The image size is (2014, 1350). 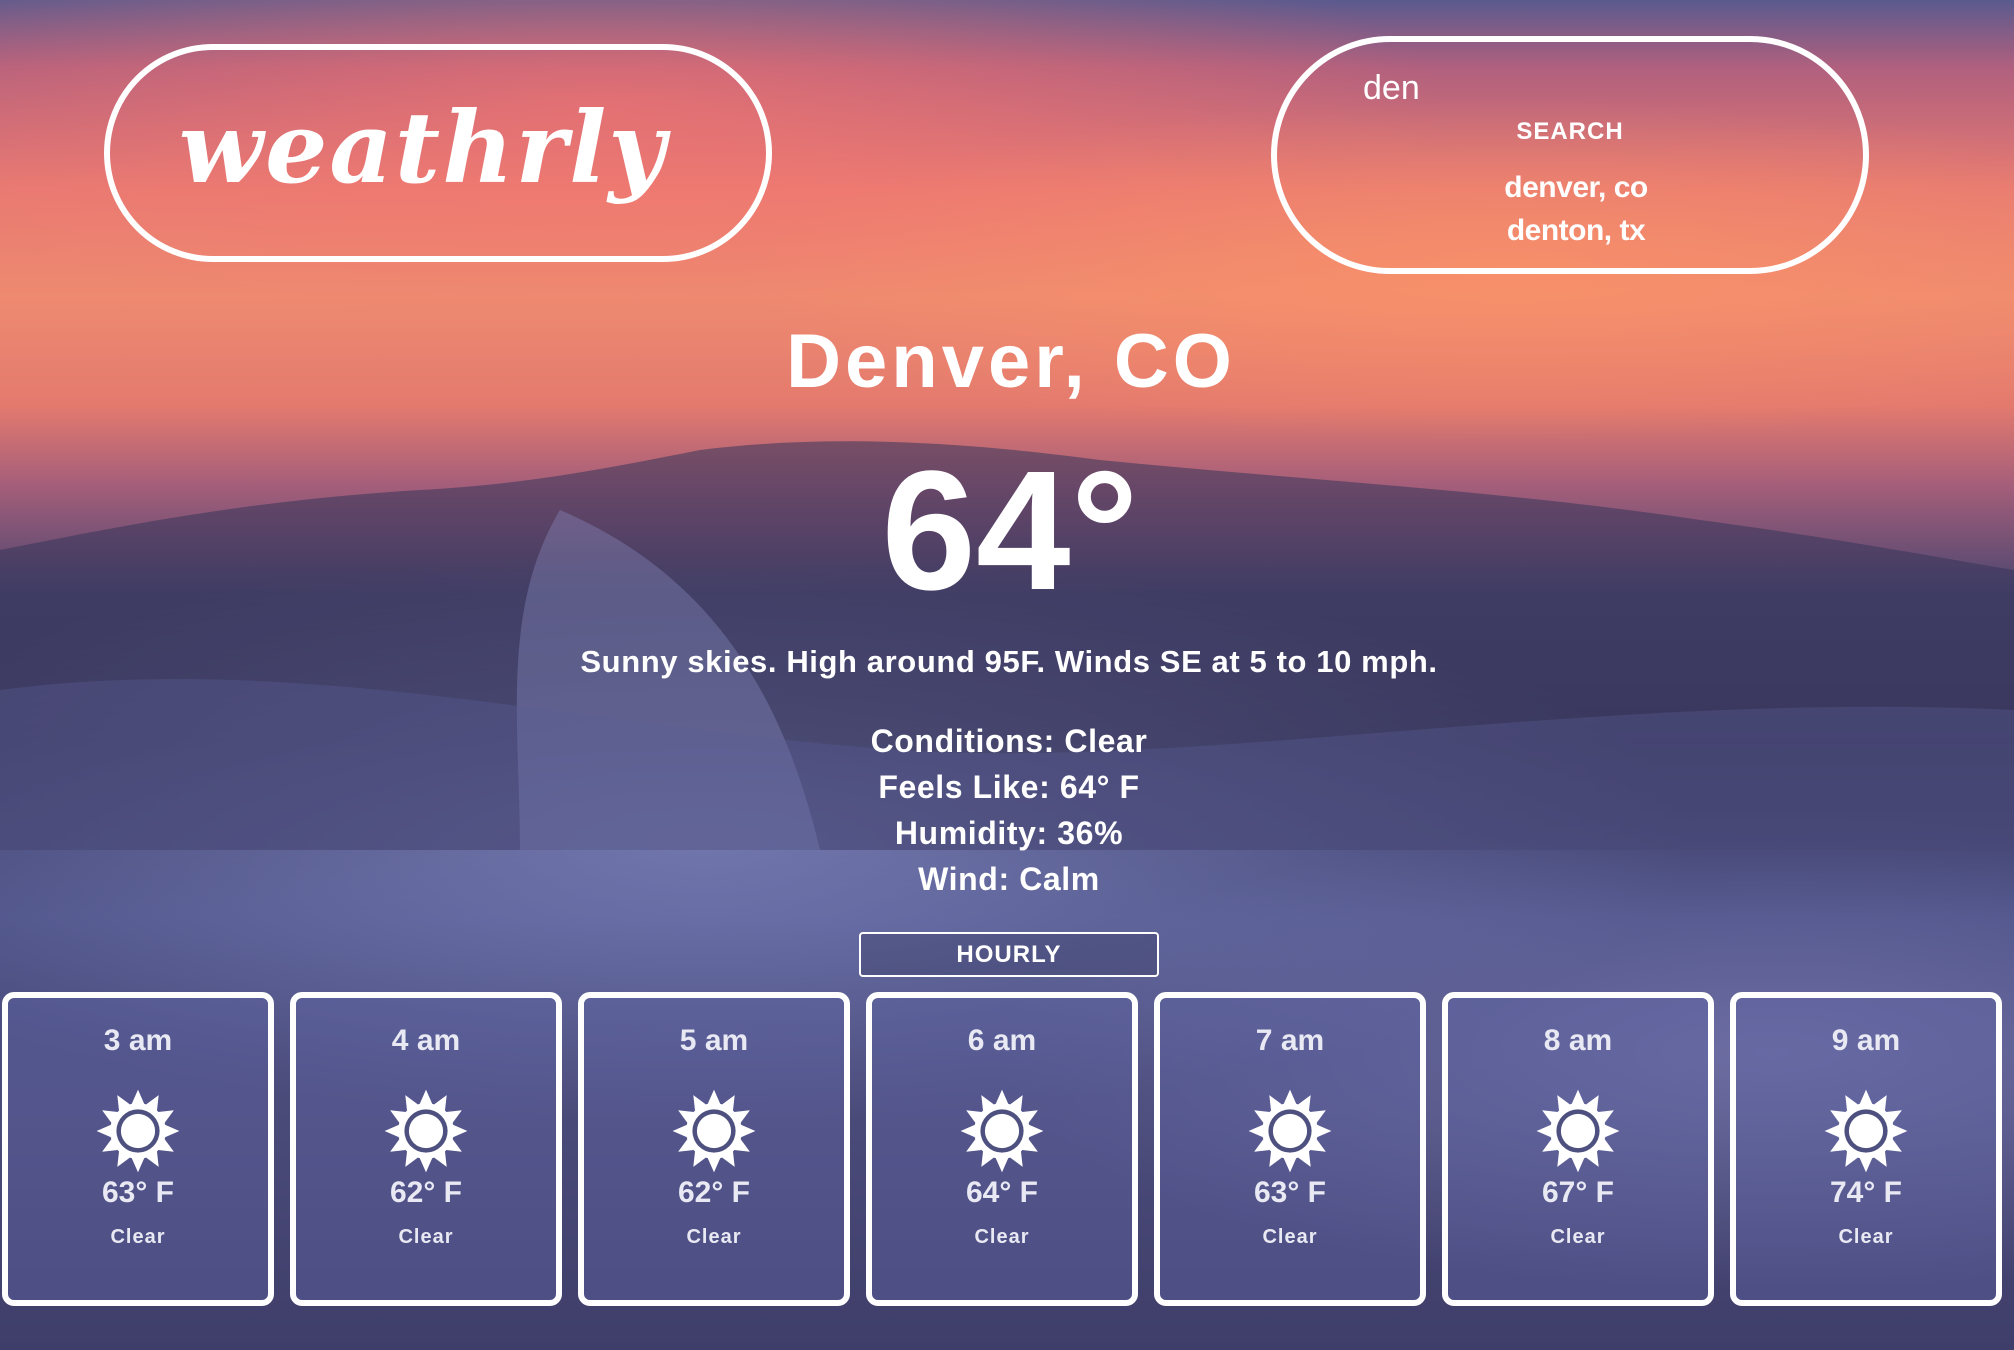 I want to click on hour-label: 7 am, so click(x=1290, y=1040).